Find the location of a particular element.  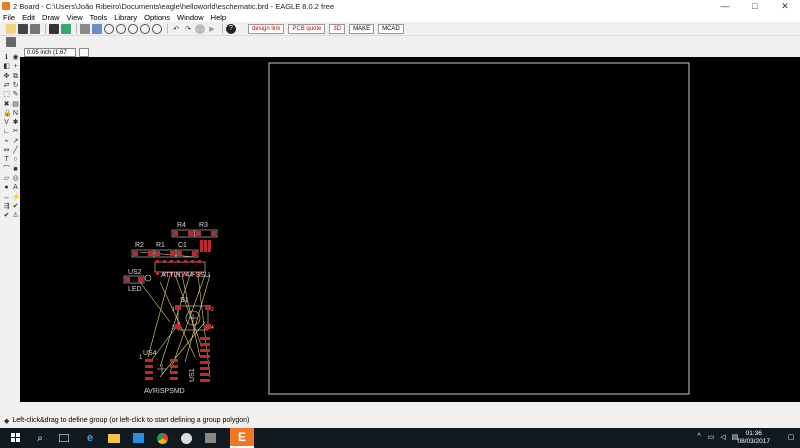

mark-icon: + is located at coordinates (15, 66).